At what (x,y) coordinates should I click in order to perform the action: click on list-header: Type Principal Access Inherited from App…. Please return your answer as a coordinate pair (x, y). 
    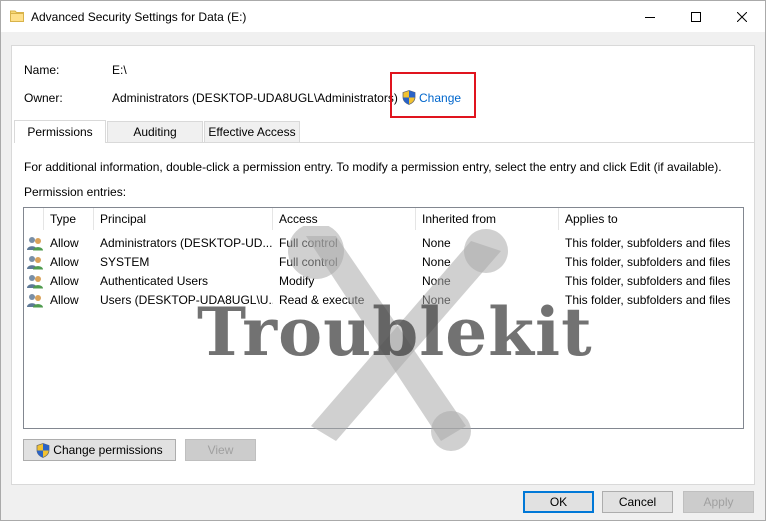
    Looking at the image, I should click on (383, 219).